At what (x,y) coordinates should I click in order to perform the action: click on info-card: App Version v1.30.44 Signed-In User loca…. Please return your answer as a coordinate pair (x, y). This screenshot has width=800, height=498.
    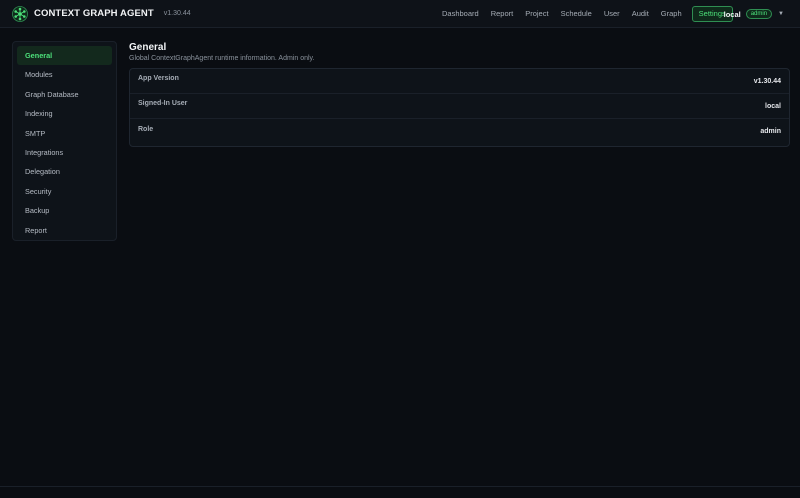
    Looking at the image, I should click on (459, 107).